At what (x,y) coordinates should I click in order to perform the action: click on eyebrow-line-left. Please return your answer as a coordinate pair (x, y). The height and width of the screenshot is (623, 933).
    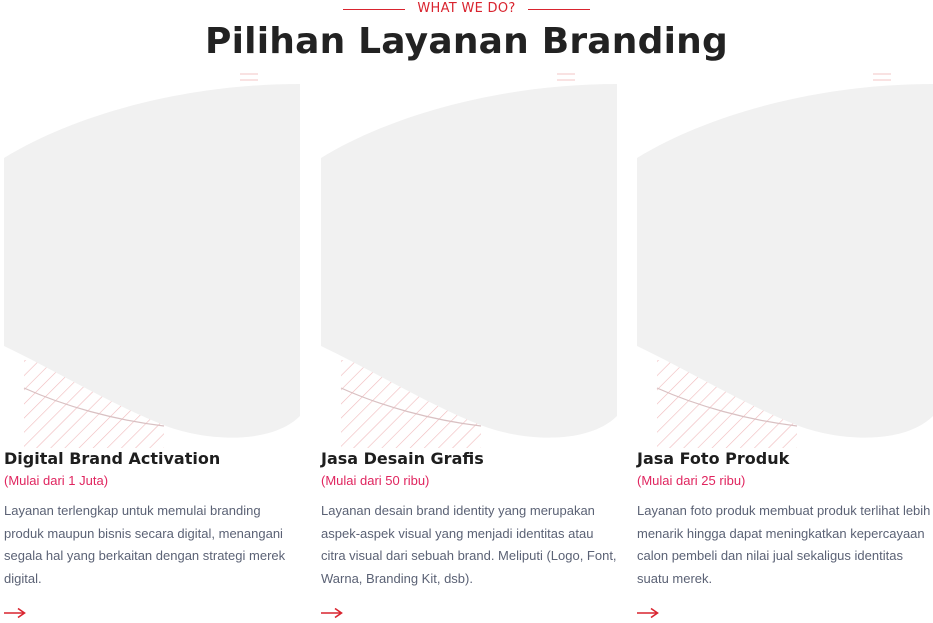
    Looking at the image, I should click on (374, 9).